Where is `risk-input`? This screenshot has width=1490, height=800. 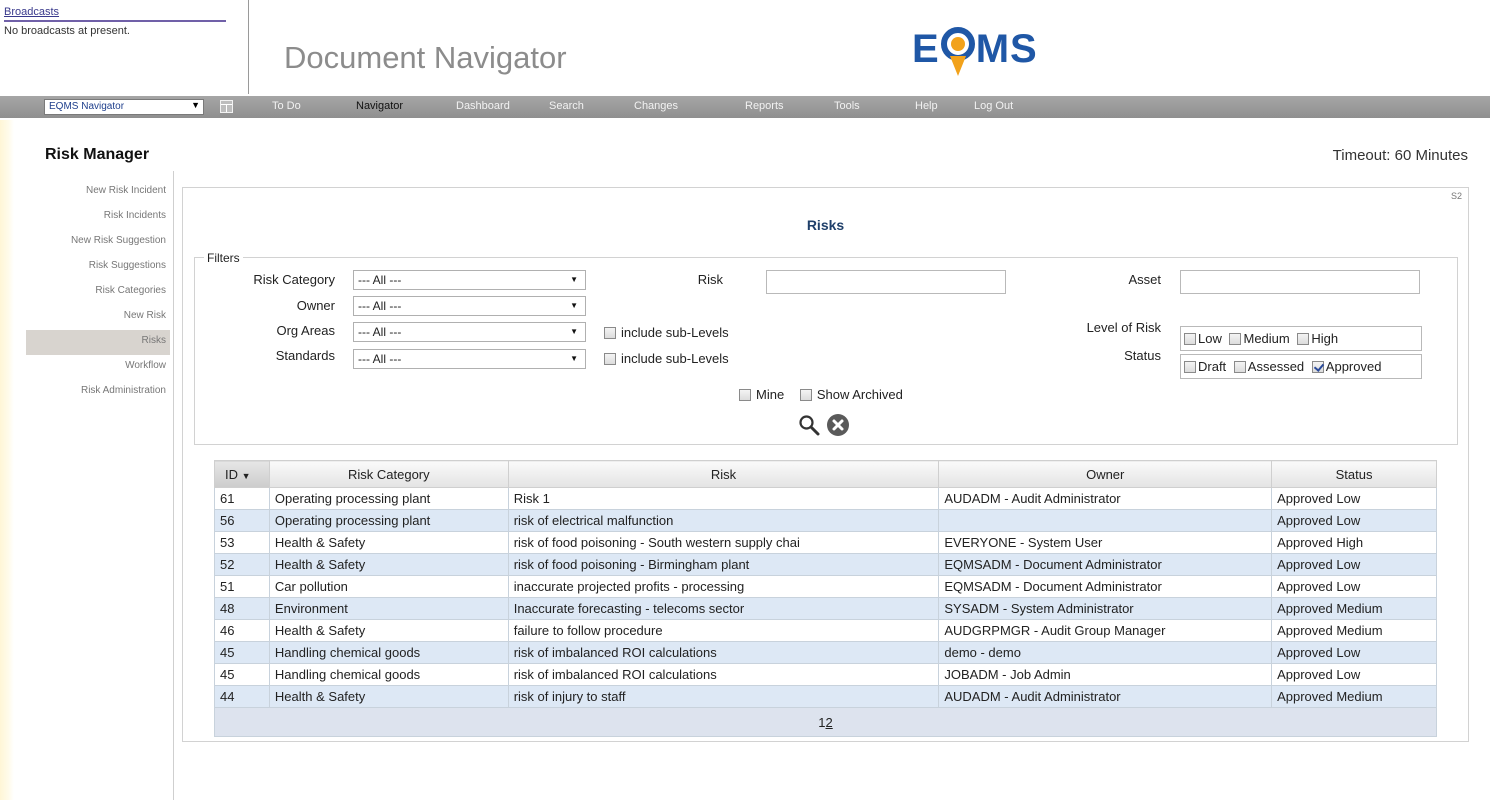 risk-input is located at coordinates (886, 282).